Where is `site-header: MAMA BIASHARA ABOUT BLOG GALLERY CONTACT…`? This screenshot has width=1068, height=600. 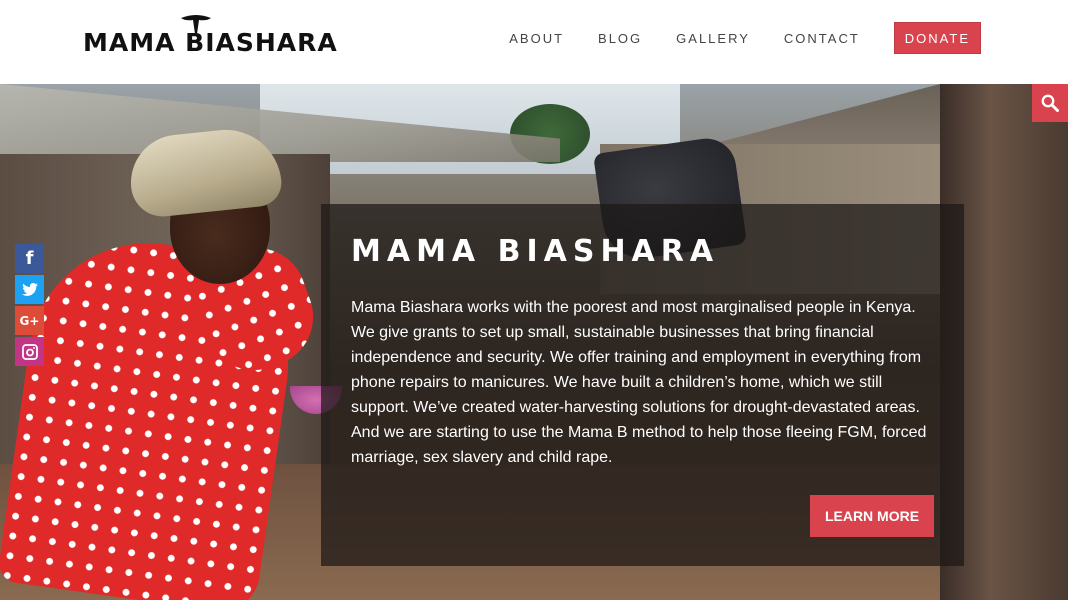 site-header: MAMA BIASHARA ABOUT BLOG GALLERY CONTACT… is located at coordinates (534, 42).